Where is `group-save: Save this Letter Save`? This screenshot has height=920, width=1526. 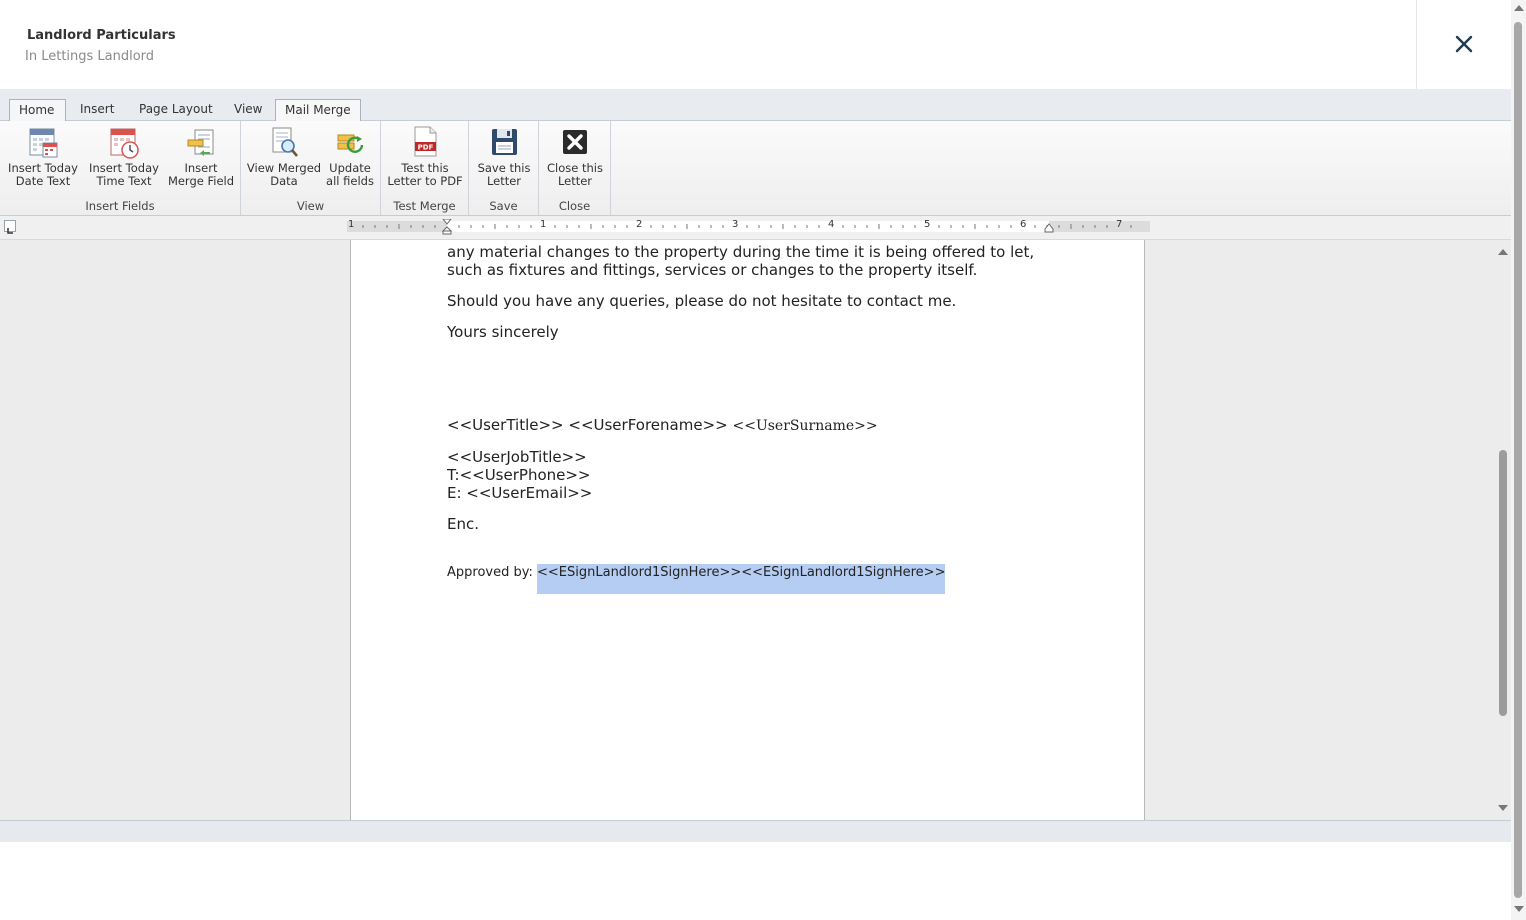 group-save: Save this Letter Save is located at coordinates (504, 168).